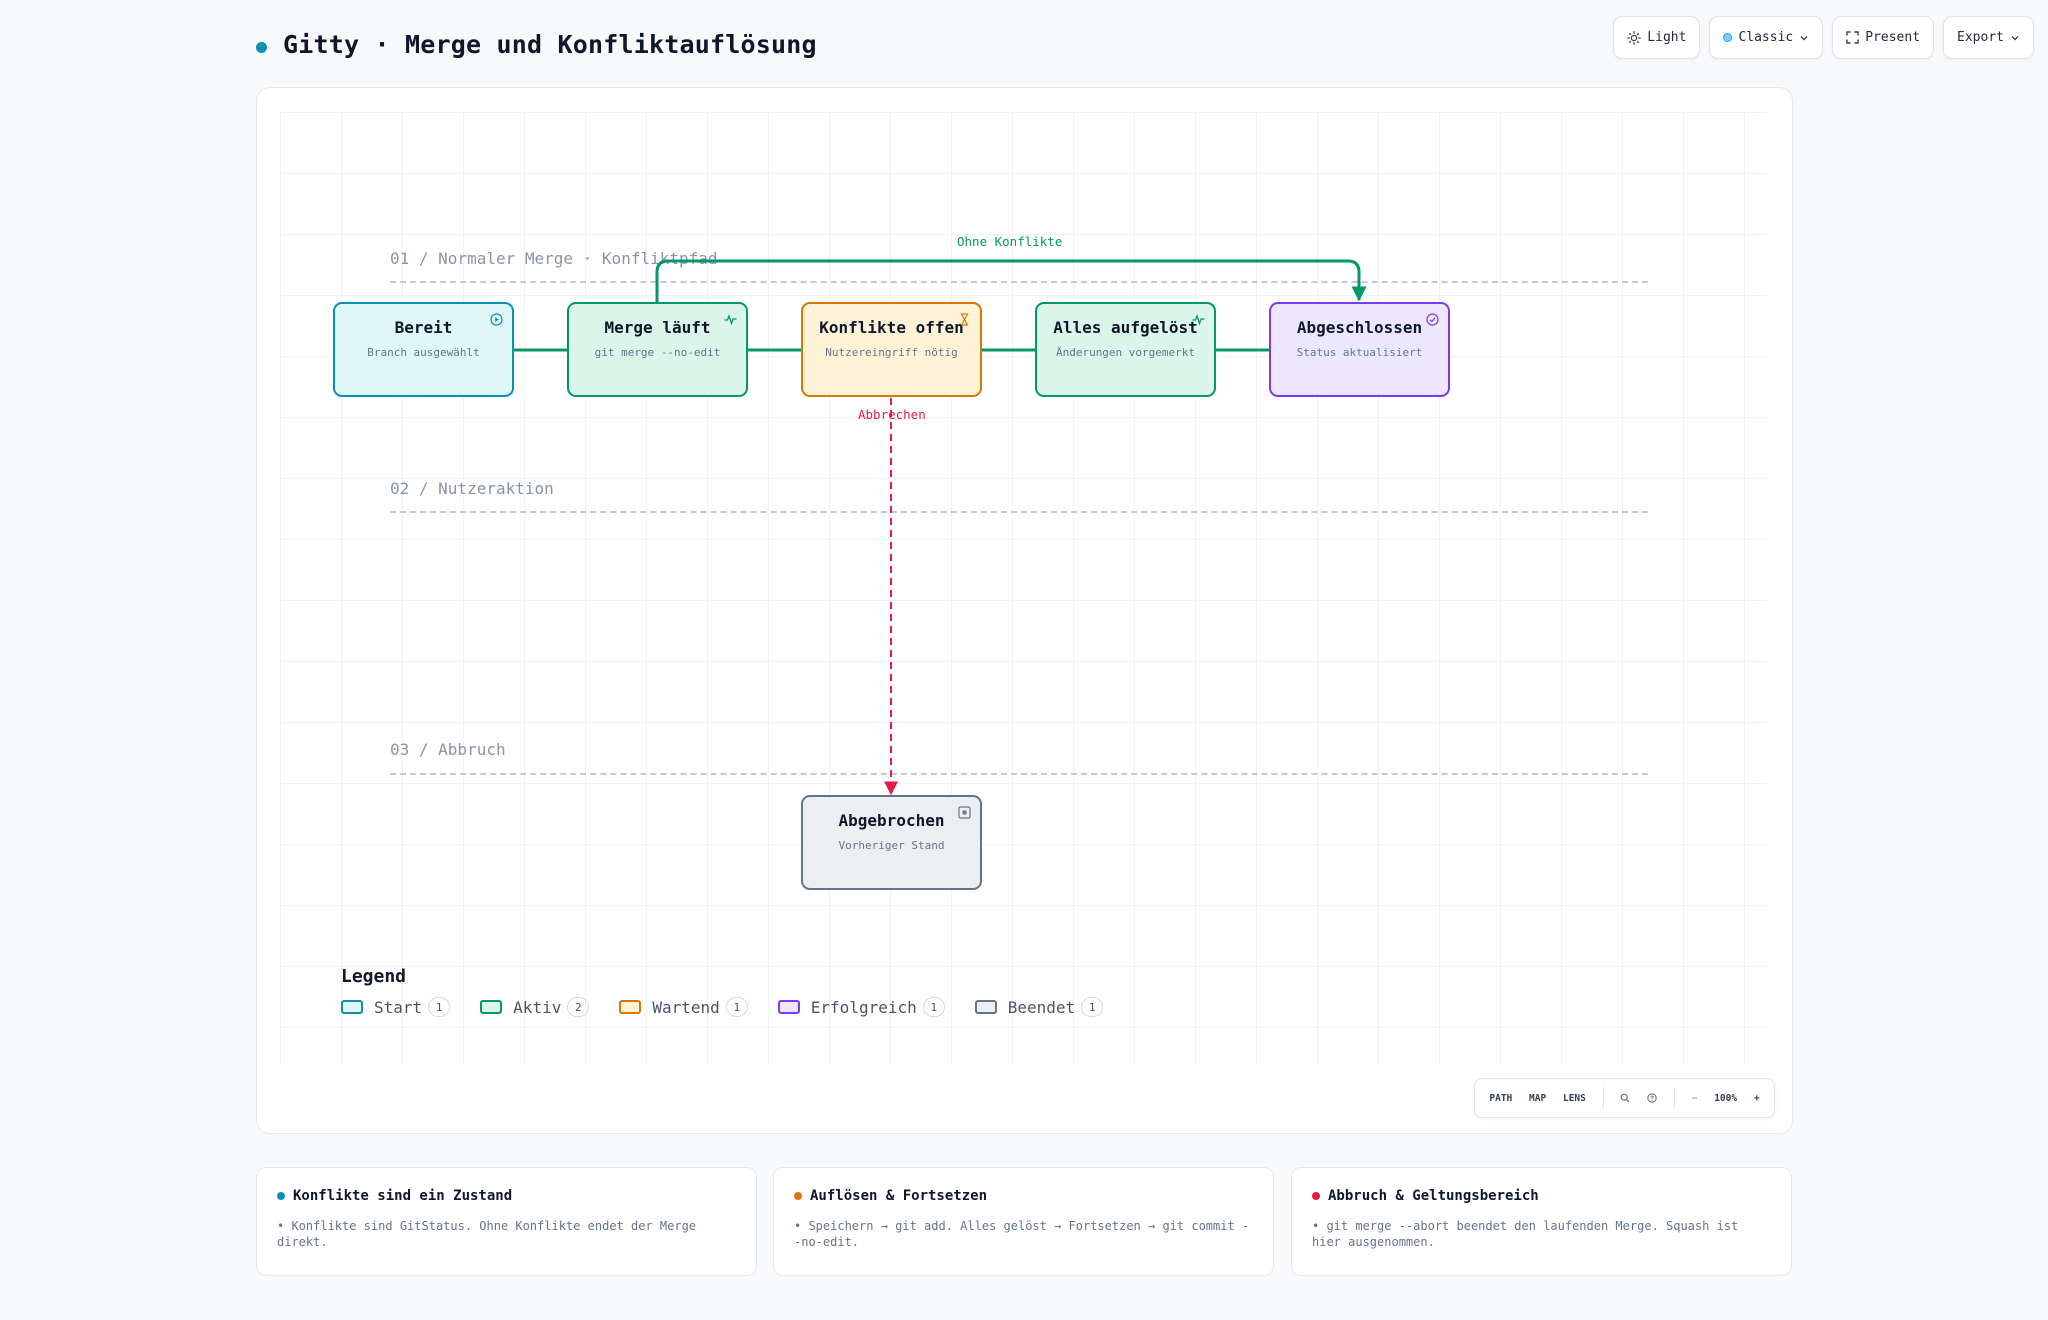  I want to click on check-circle-icon, so click(1432, 319).